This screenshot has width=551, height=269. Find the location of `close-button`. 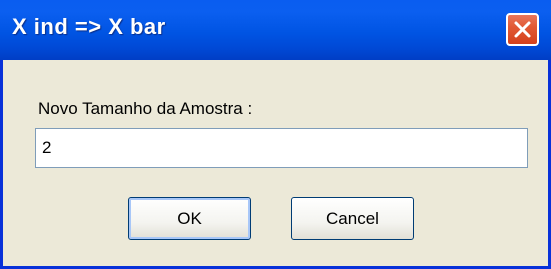

close-button is located at coordinates (522, 29).